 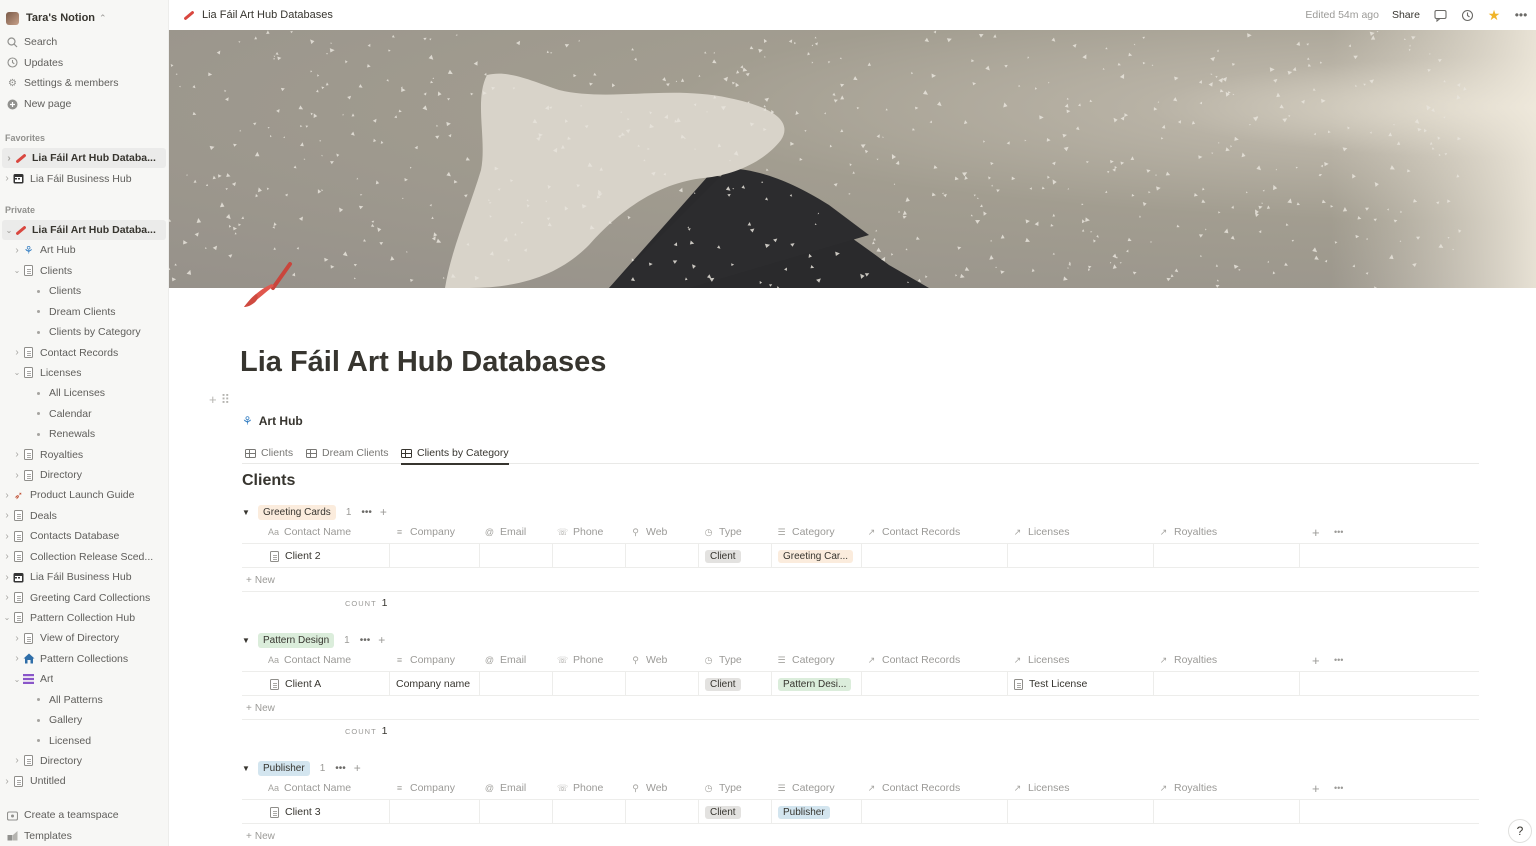 What do you see at coordinates (435, 684) in the screenshot?
I see `table-cell: Company name` at bounding box center [435, 684].